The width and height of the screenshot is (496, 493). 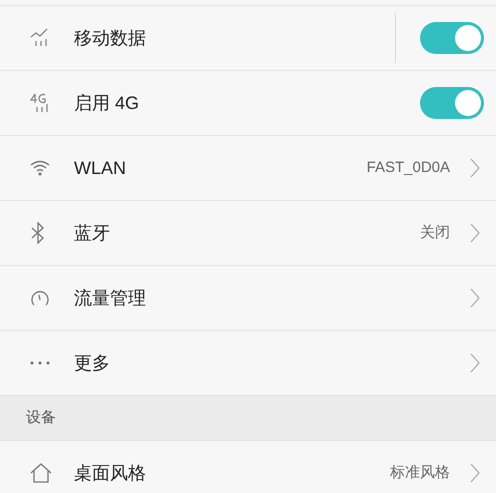 What do you see at coordinates (248, 103) in the screenshot?
I see `settings-row: 启用 4G` at bounding box center [248, 103].